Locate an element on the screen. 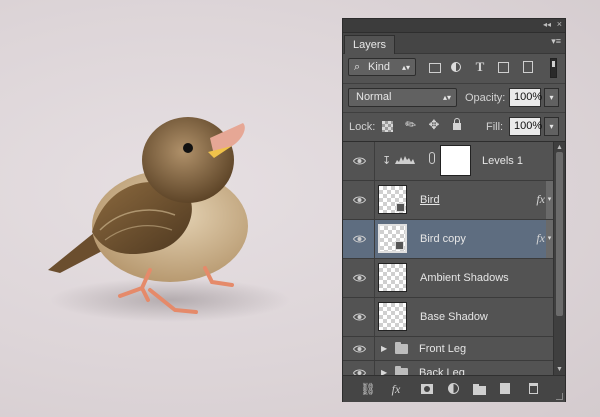 This screenshot has height=417, width=600. new-group-icon is located at coordinates (479, 389).